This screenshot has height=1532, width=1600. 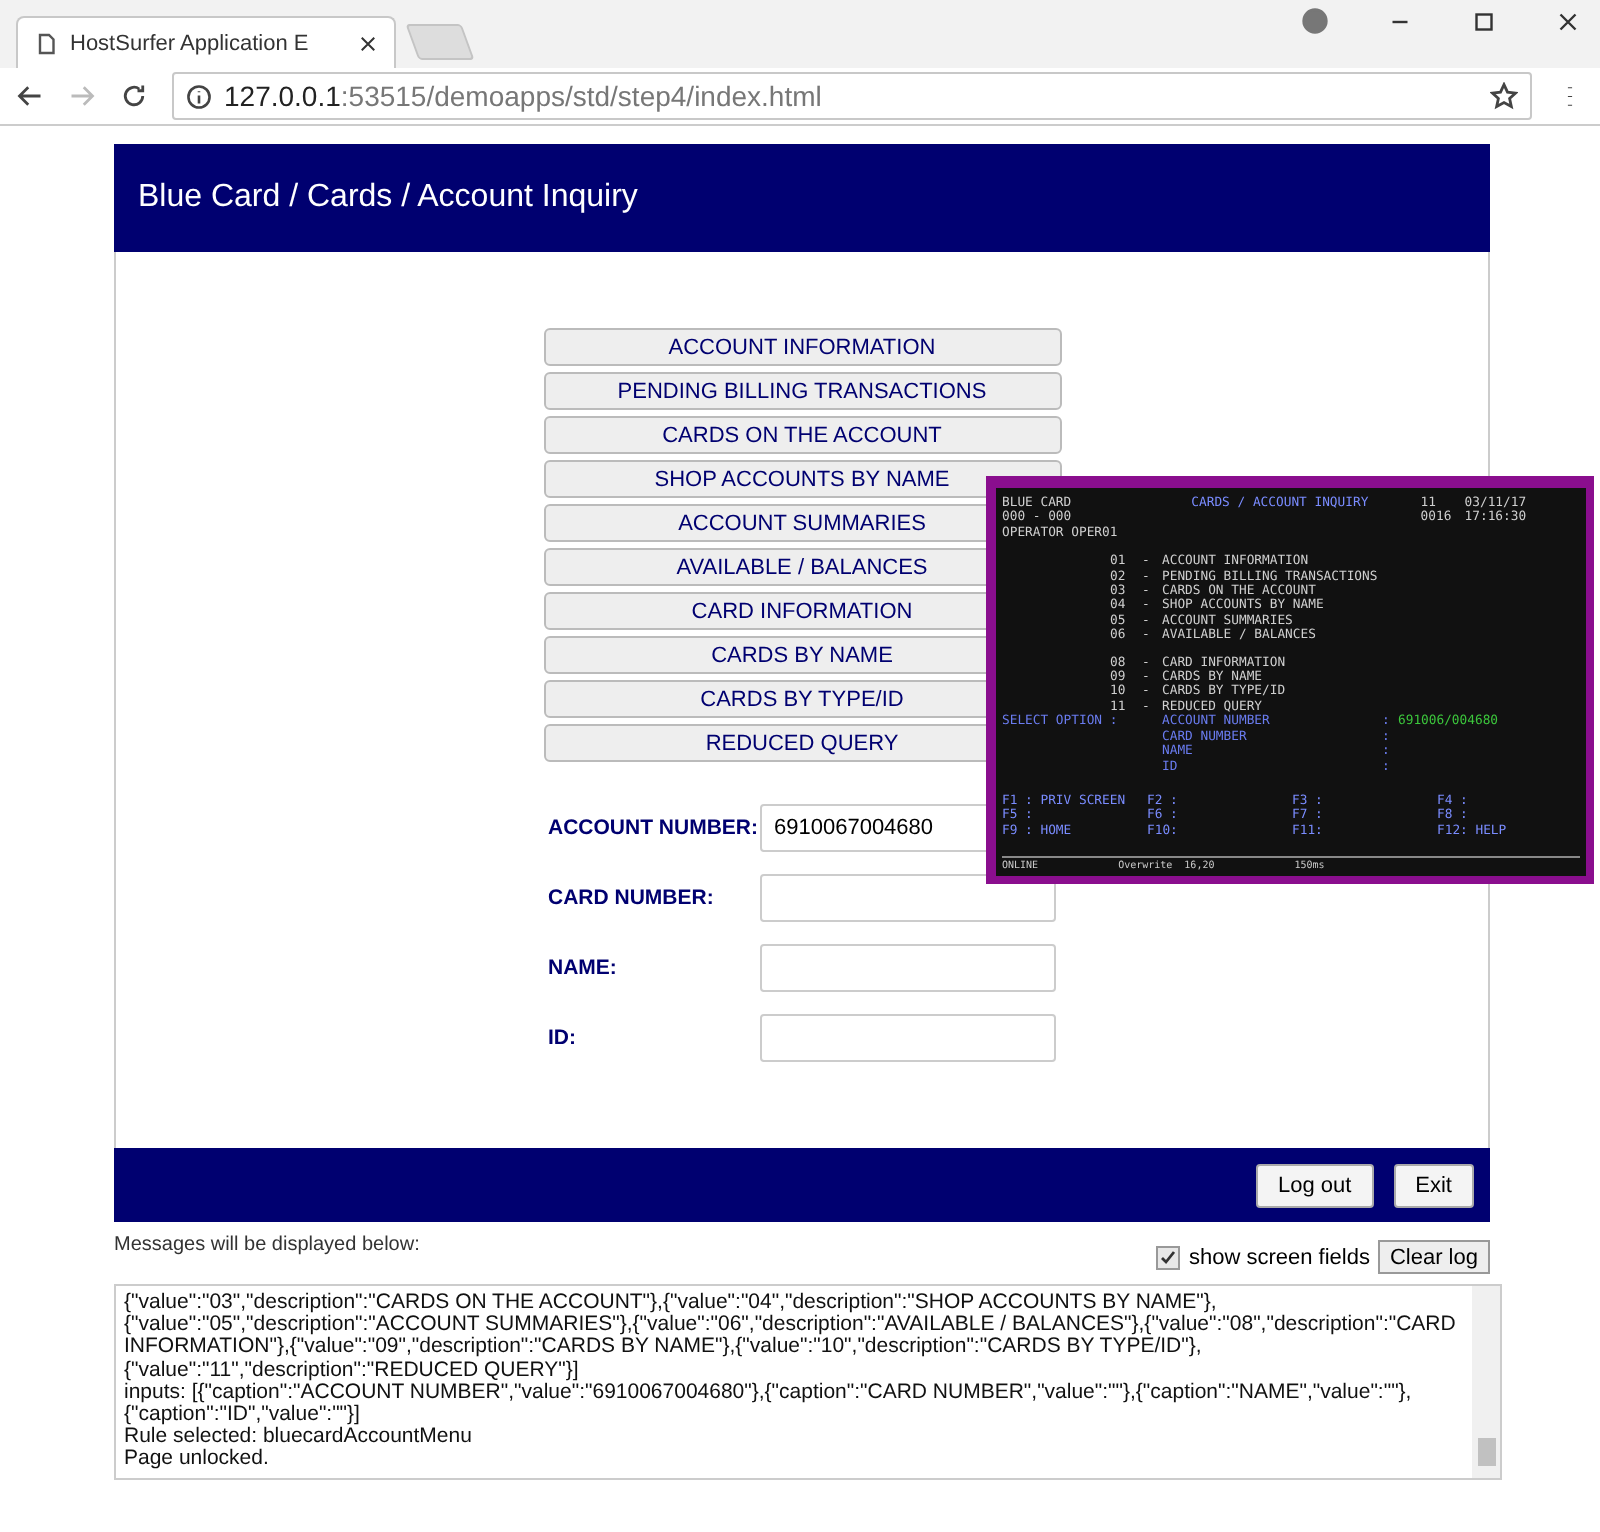 I want to click on field-label: CARD NUMBER:, so click(x=632, y=898).